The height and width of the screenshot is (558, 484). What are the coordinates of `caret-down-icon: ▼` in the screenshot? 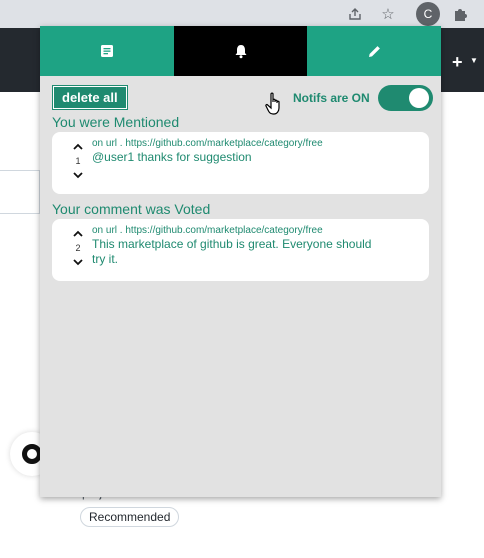 It's located at (474, 60).